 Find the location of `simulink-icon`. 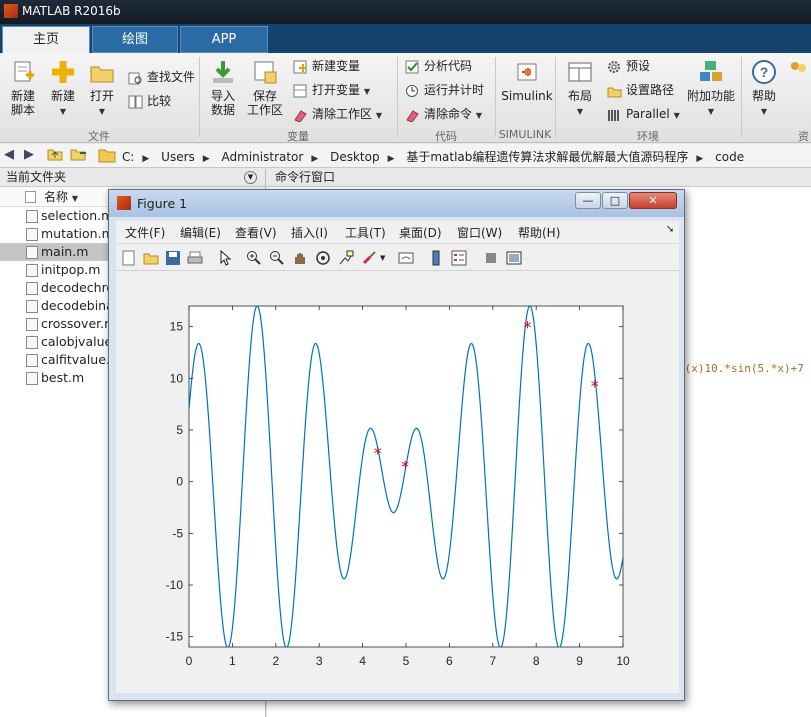

simulink-icon is located at coordinates (527, 72).